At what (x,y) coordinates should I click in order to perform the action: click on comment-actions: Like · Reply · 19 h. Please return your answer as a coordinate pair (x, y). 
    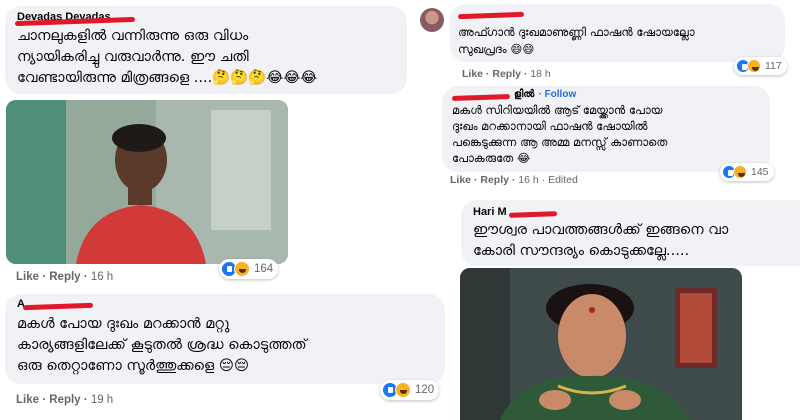
    Looking at the image, I should click on (65, 400).